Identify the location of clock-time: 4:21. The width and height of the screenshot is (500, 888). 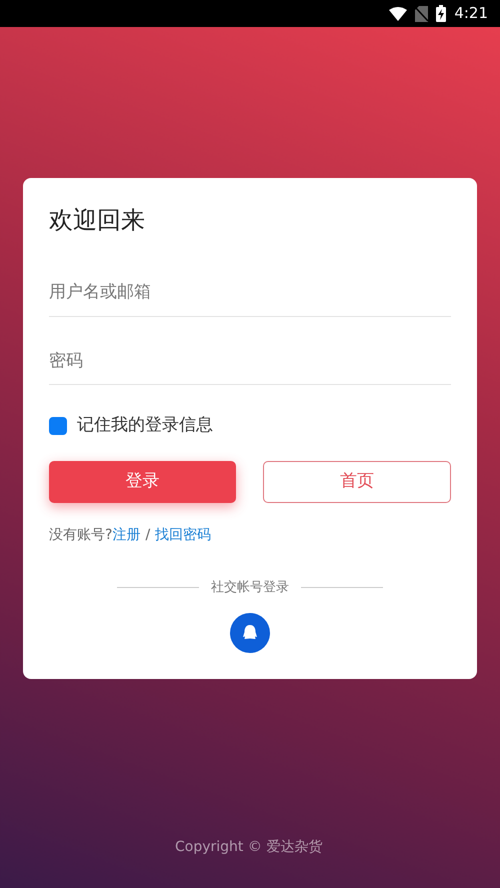
(471, 13).